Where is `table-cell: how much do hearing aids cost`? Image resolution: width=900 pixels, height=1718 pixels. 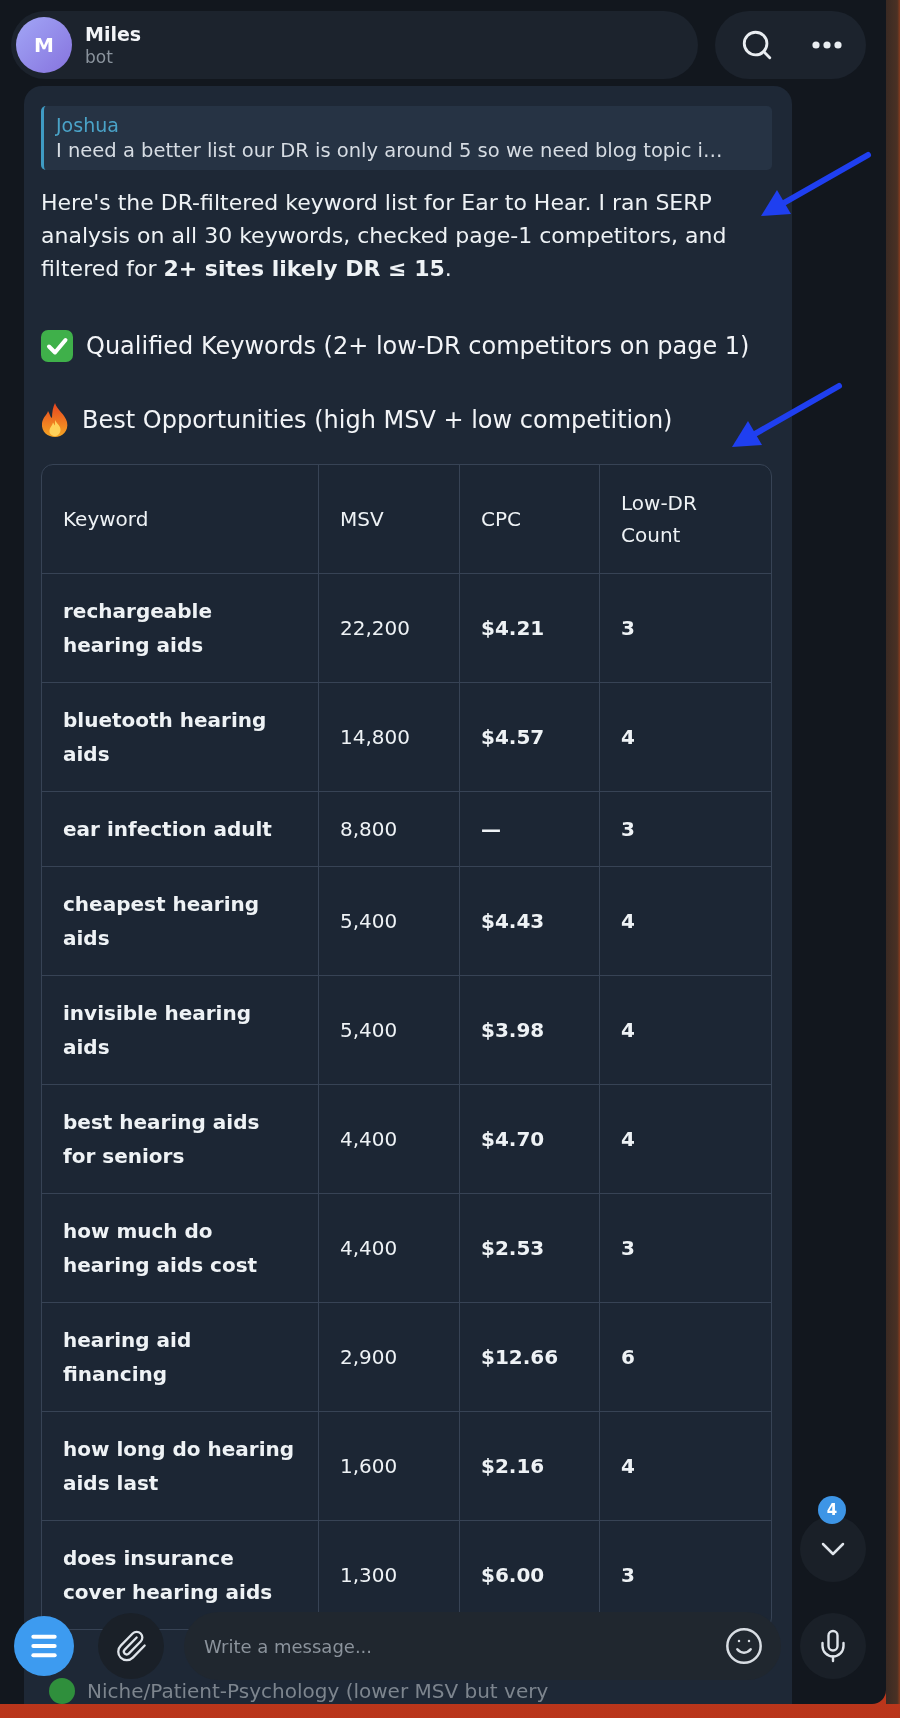 table-cell: how much do hearing aids cost is located at coordinates (180, 1248).